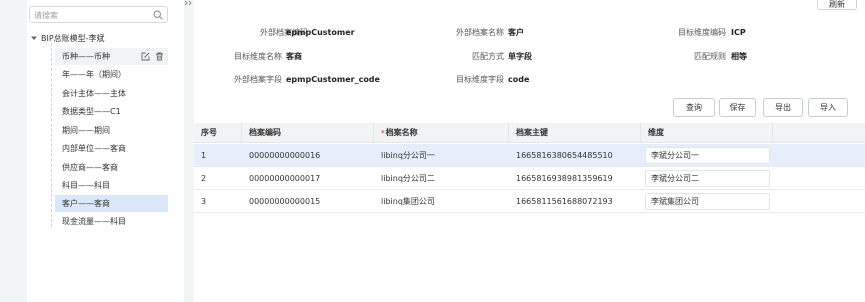 This screenshot has height=302, width=865. I want to click on cell-name: libinq集团公司, so click(408, 201).